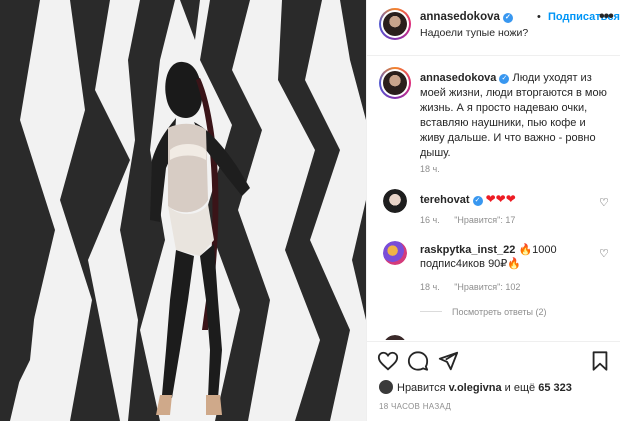  I want to click on comment-likes: "Нравится": 102, so click(487, 287).